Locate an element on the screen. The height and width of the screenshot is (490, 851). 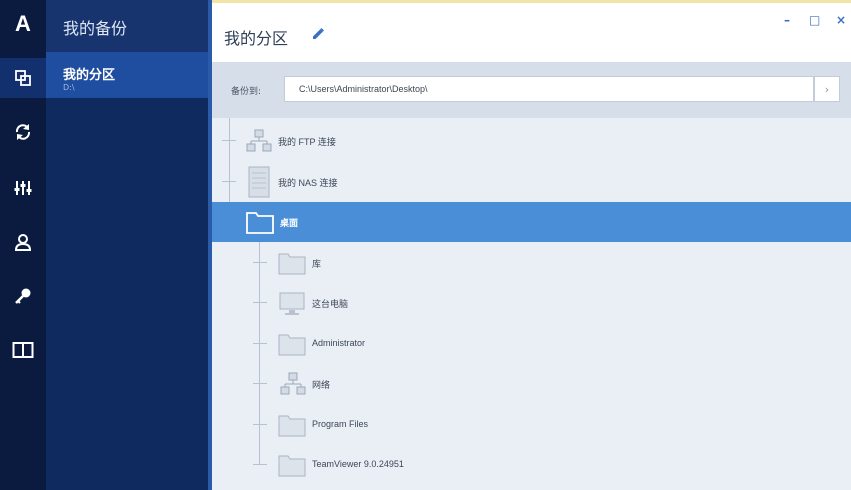
backups-icon is located at coordinates (23, 78).